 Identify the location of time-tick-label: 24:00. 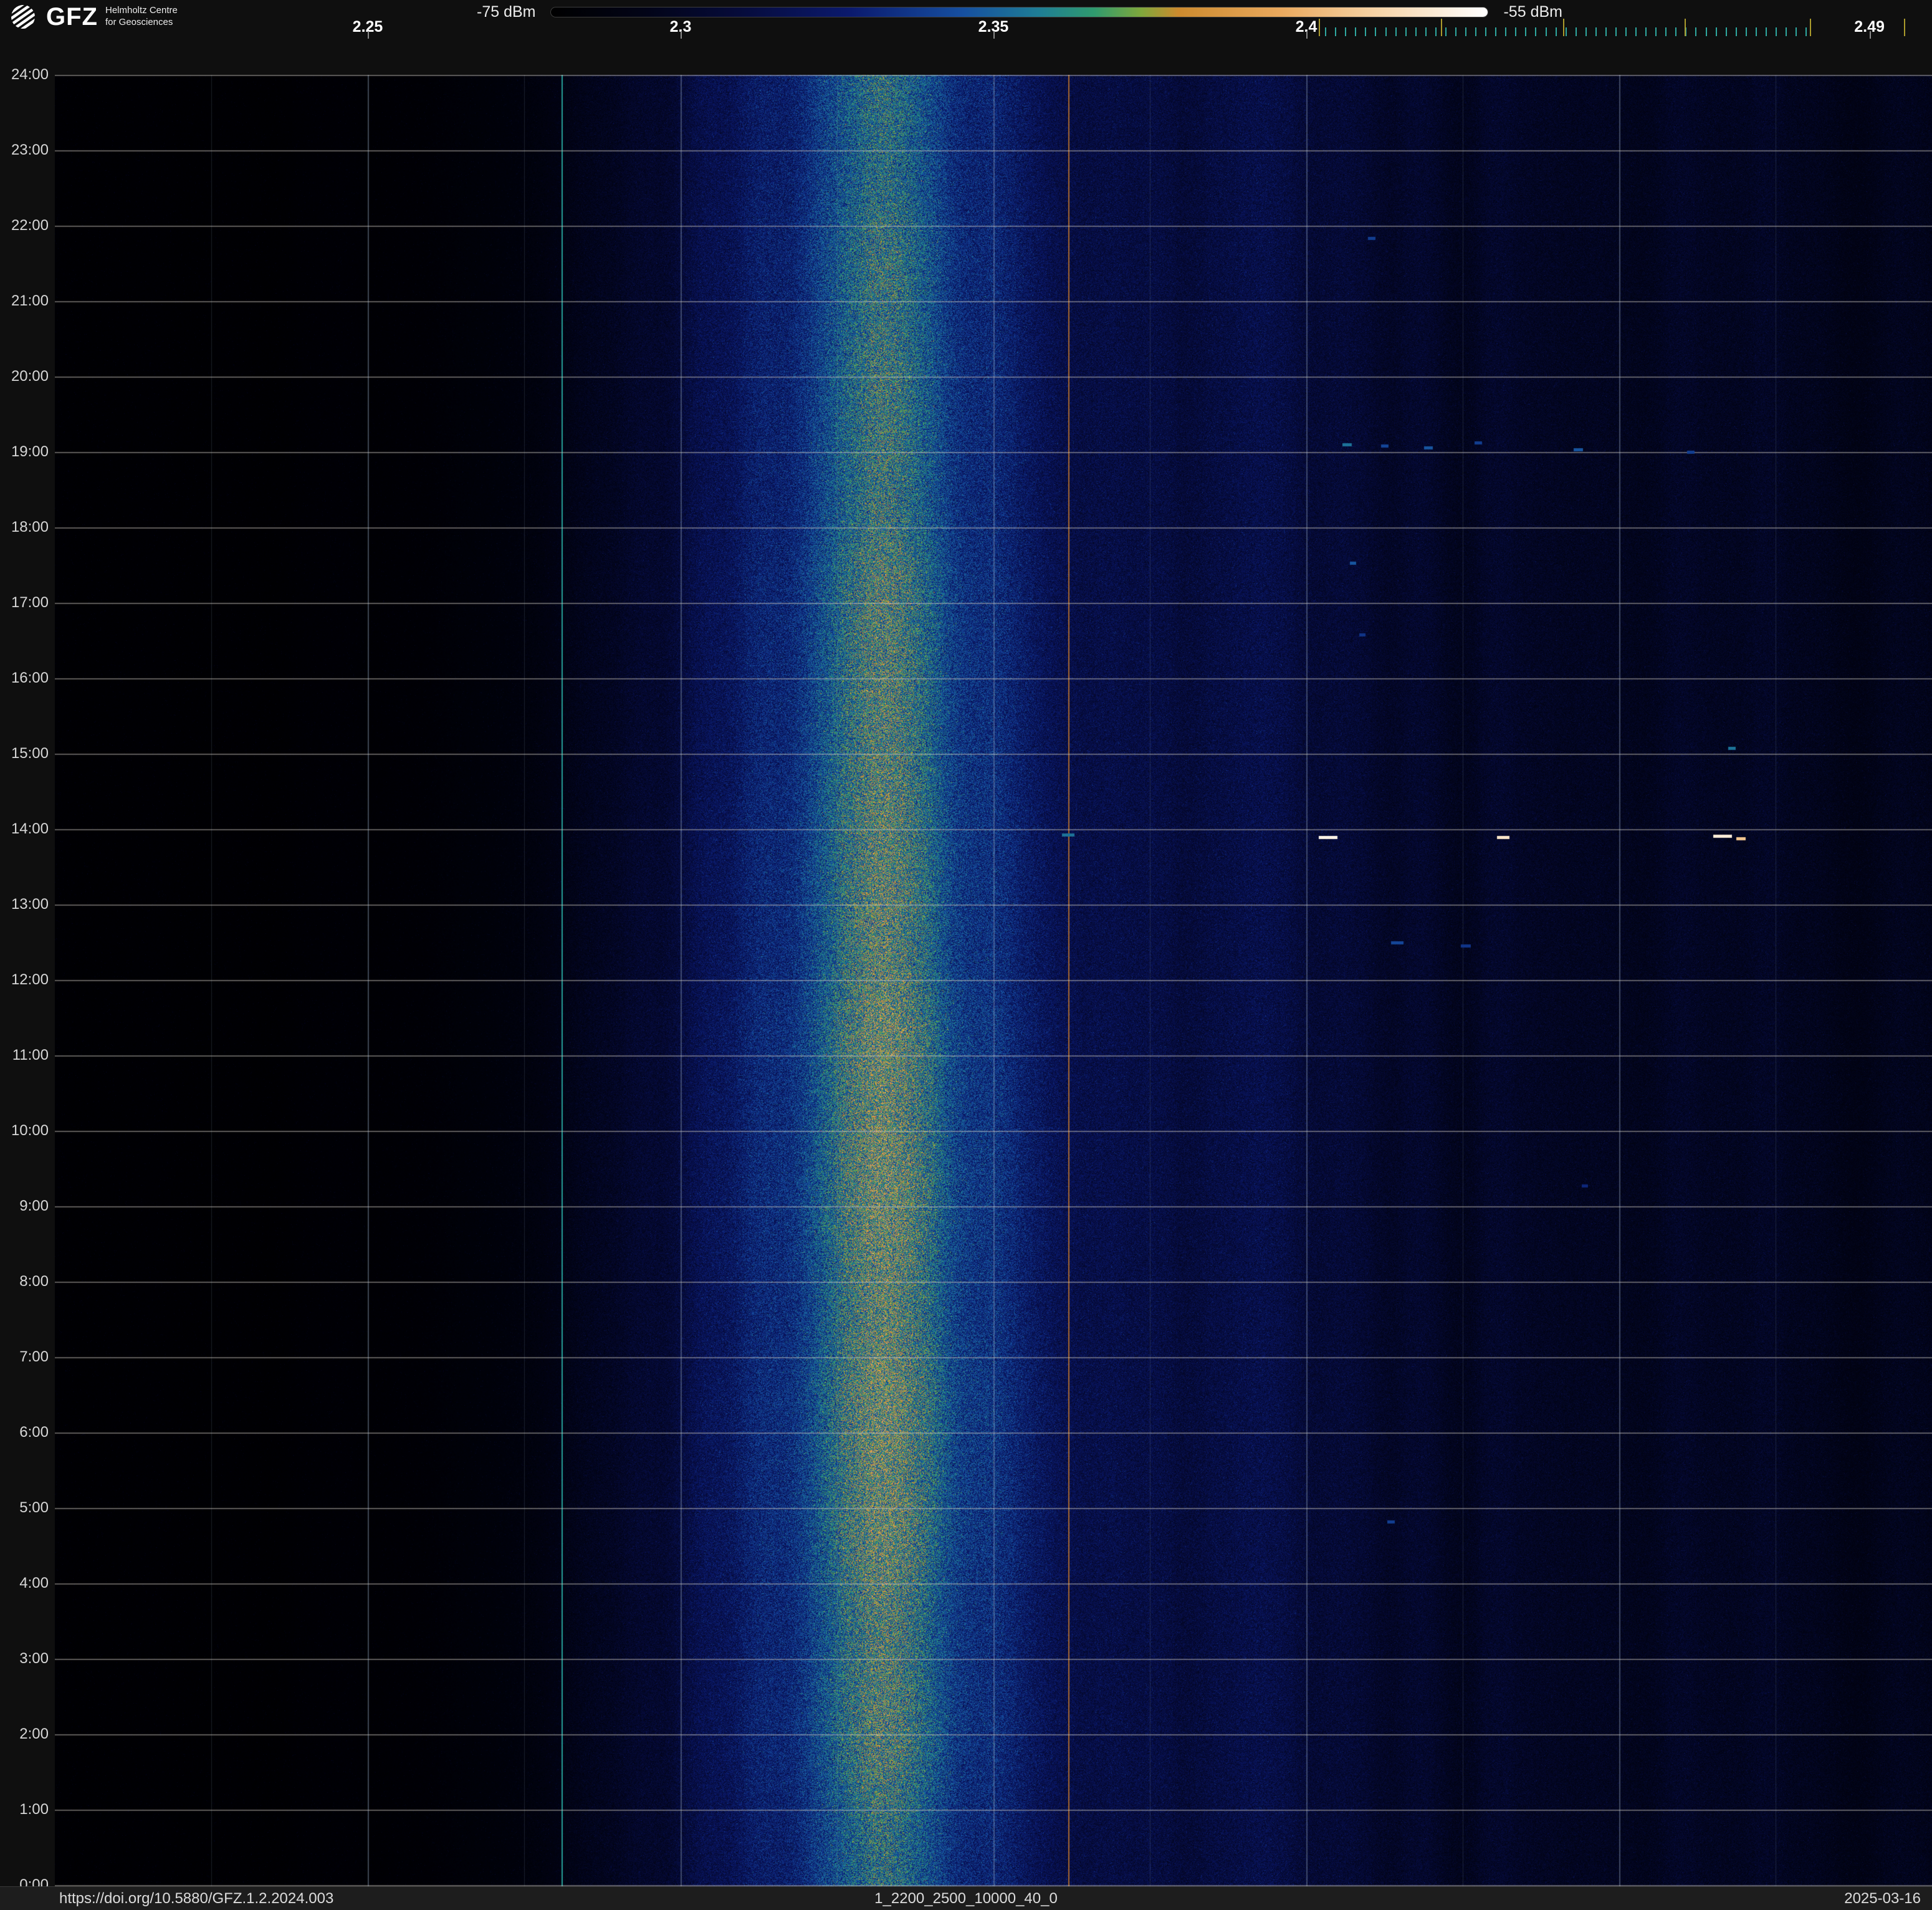
(30, 74).